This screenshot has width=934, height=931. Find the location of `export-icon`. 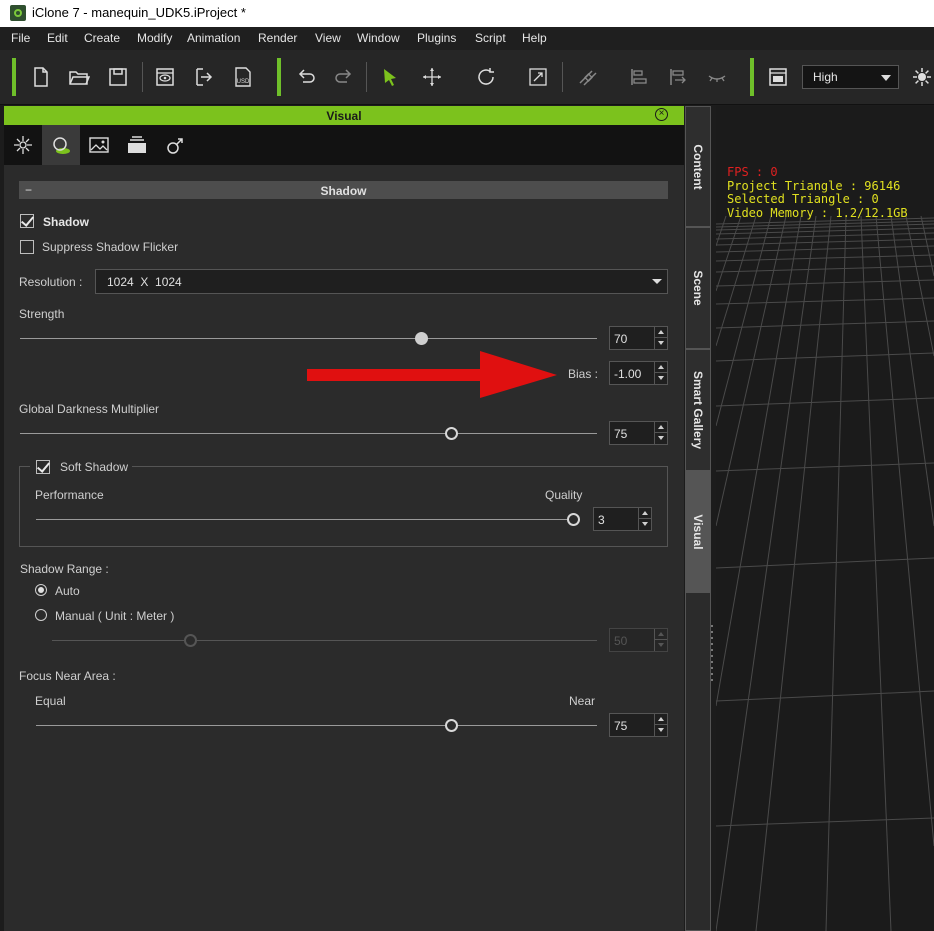

export-icon is located at coordinates (204, 77).